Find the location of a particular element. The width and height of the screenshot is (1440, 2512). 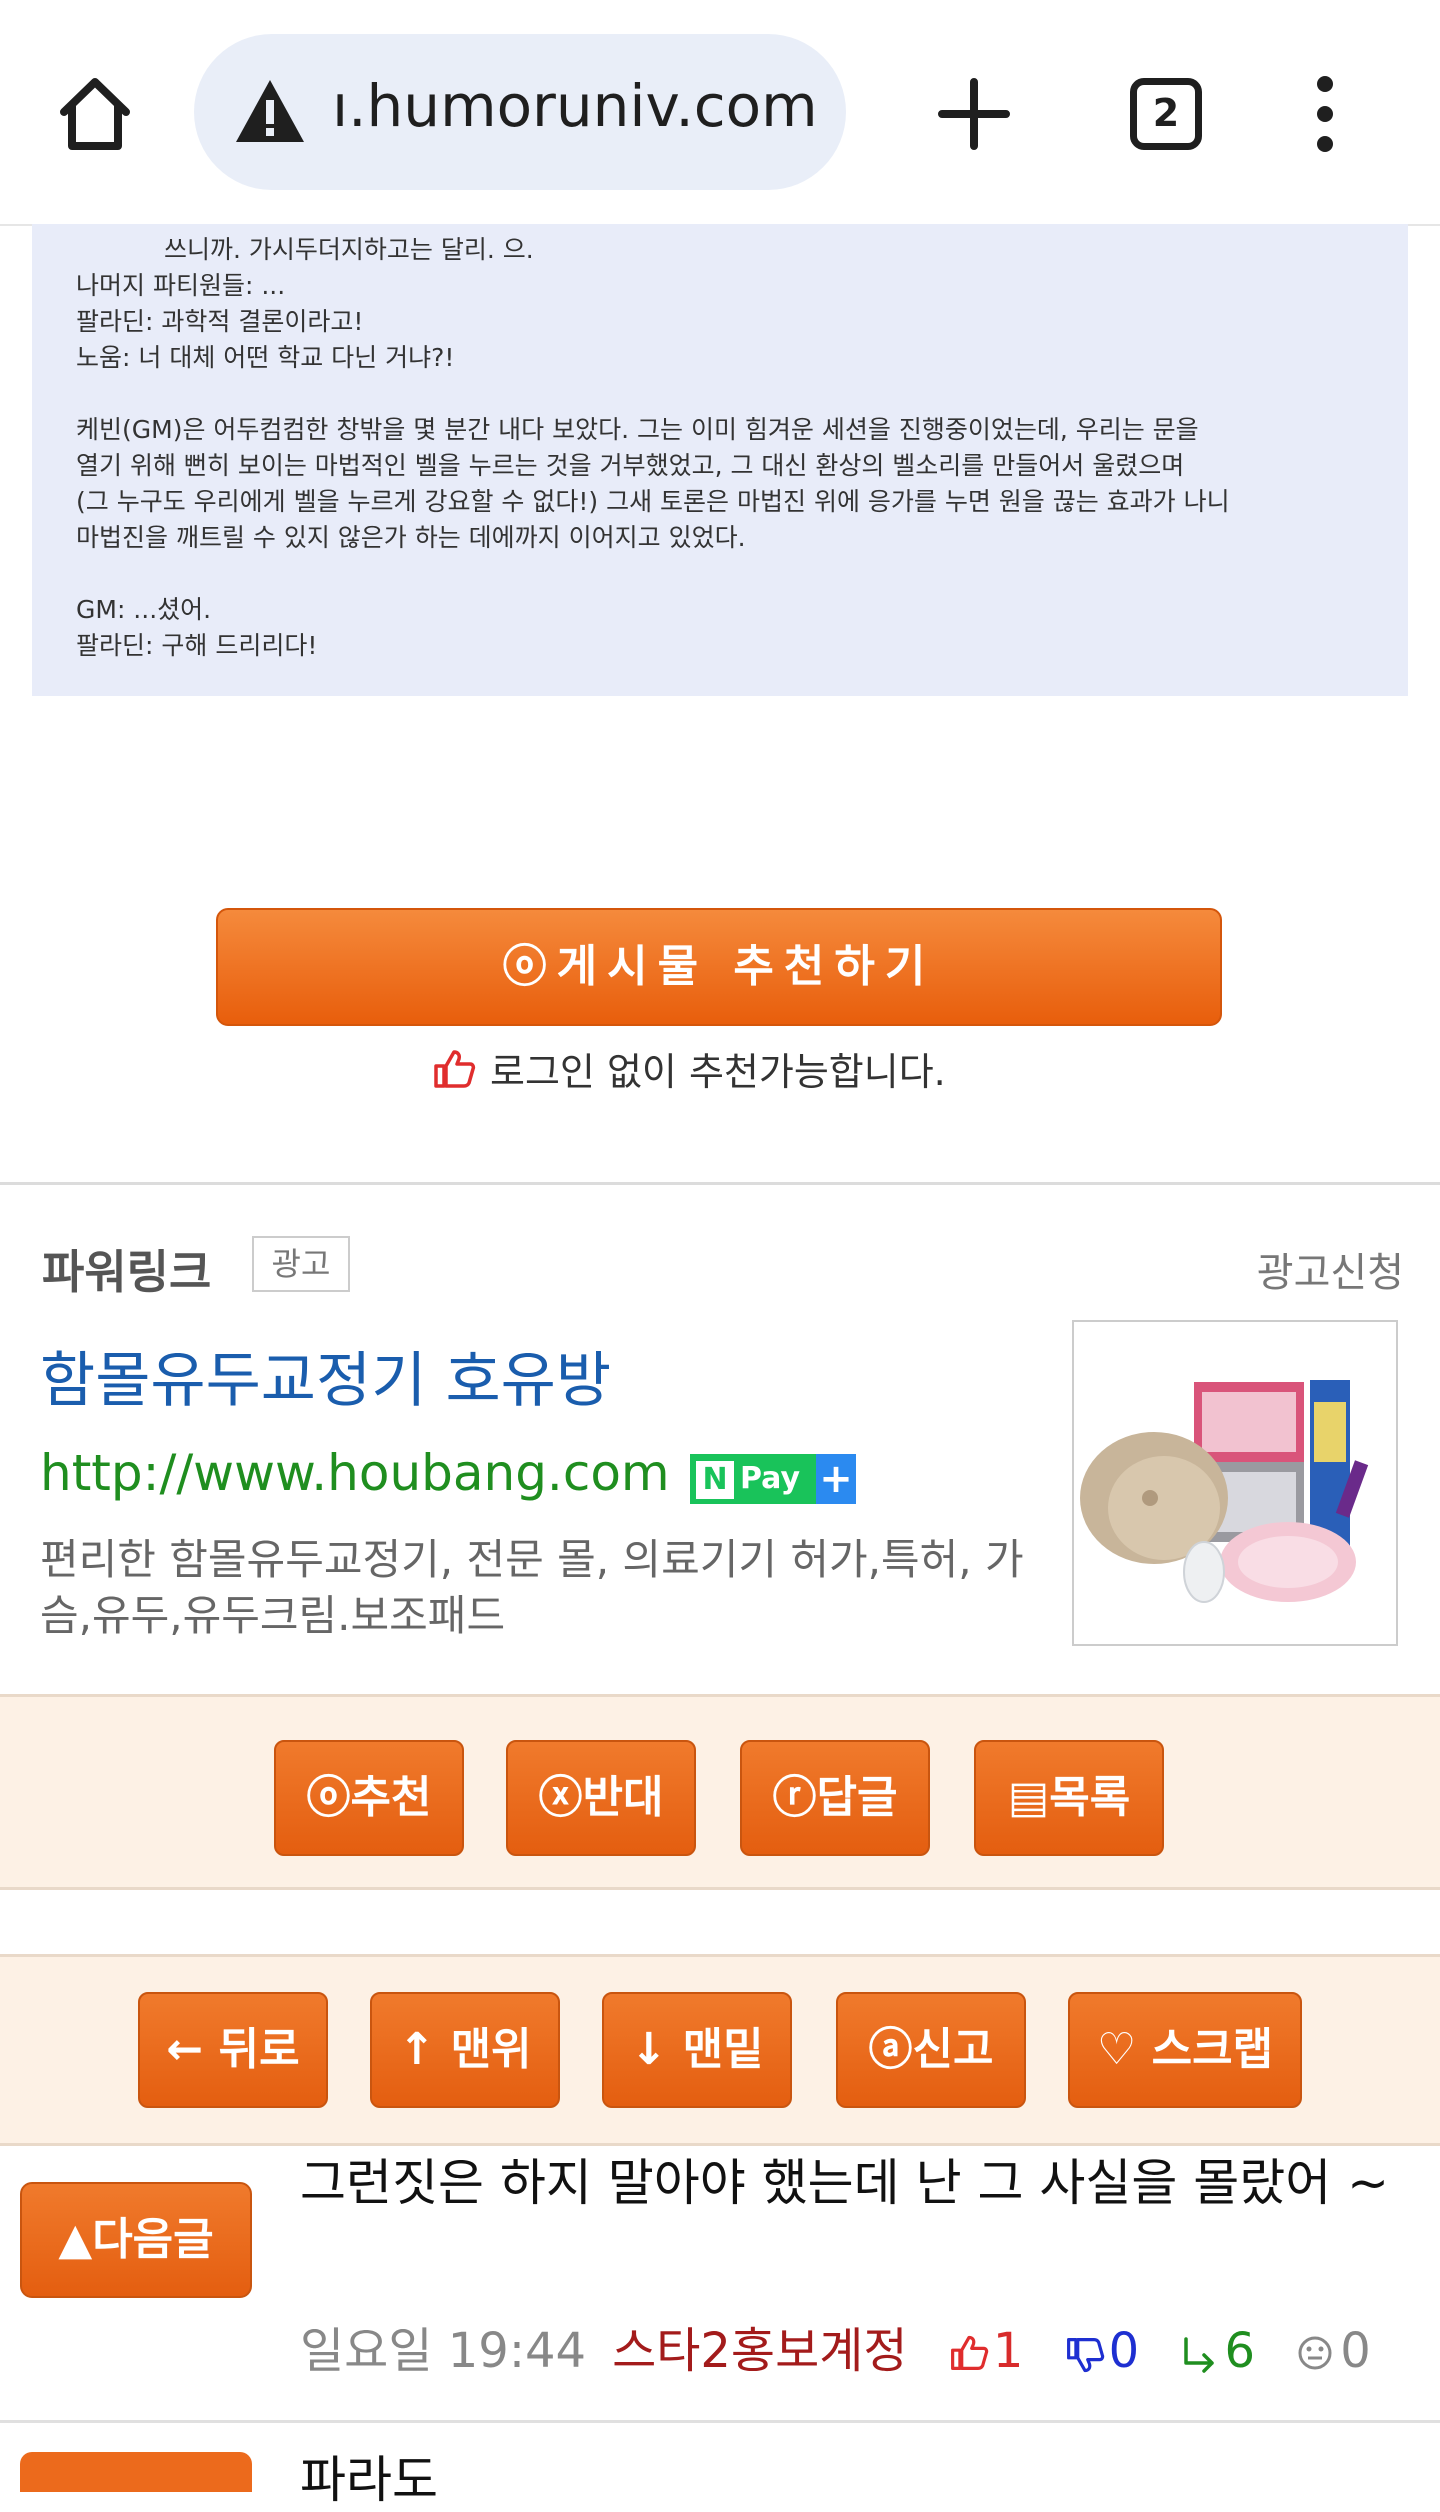

thumbs-down-icon is located at coordinates (1085, 2355).